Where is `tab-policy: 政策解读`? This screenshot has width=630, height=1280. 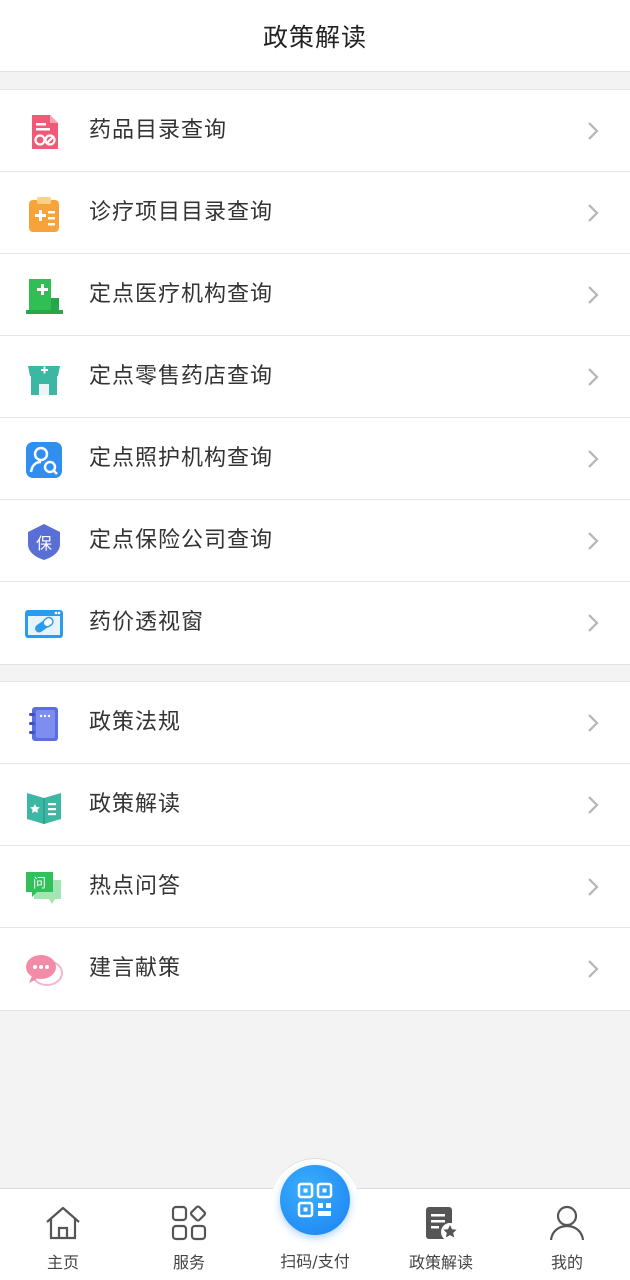
tab-policy: 政策解读 is located at coordinates (441, 1234).